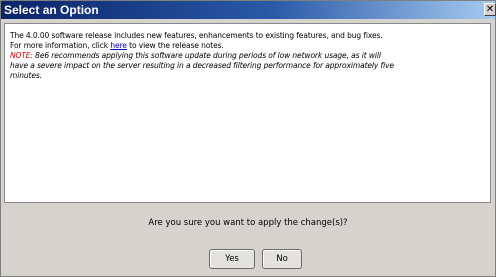  What do you see at coordinates (21, 55) in the screenshot?
I see `note-label: NOTE:` at bounding box center [21, 55].